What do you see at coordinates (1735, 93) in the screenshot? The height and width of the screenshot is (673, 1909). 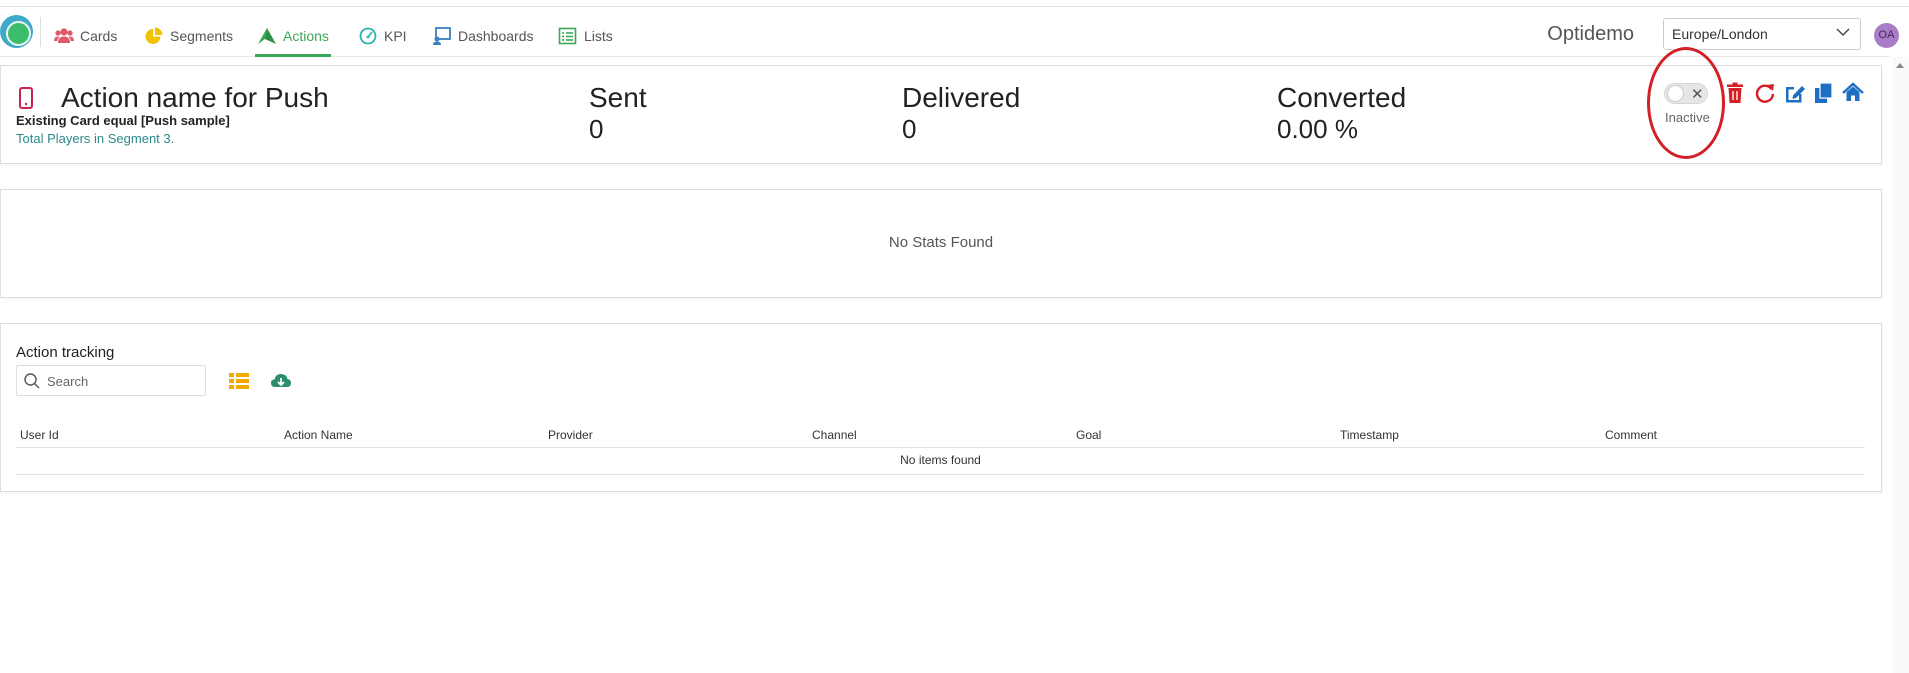 I see `trash-icon` at bounding box center [1735, 93].